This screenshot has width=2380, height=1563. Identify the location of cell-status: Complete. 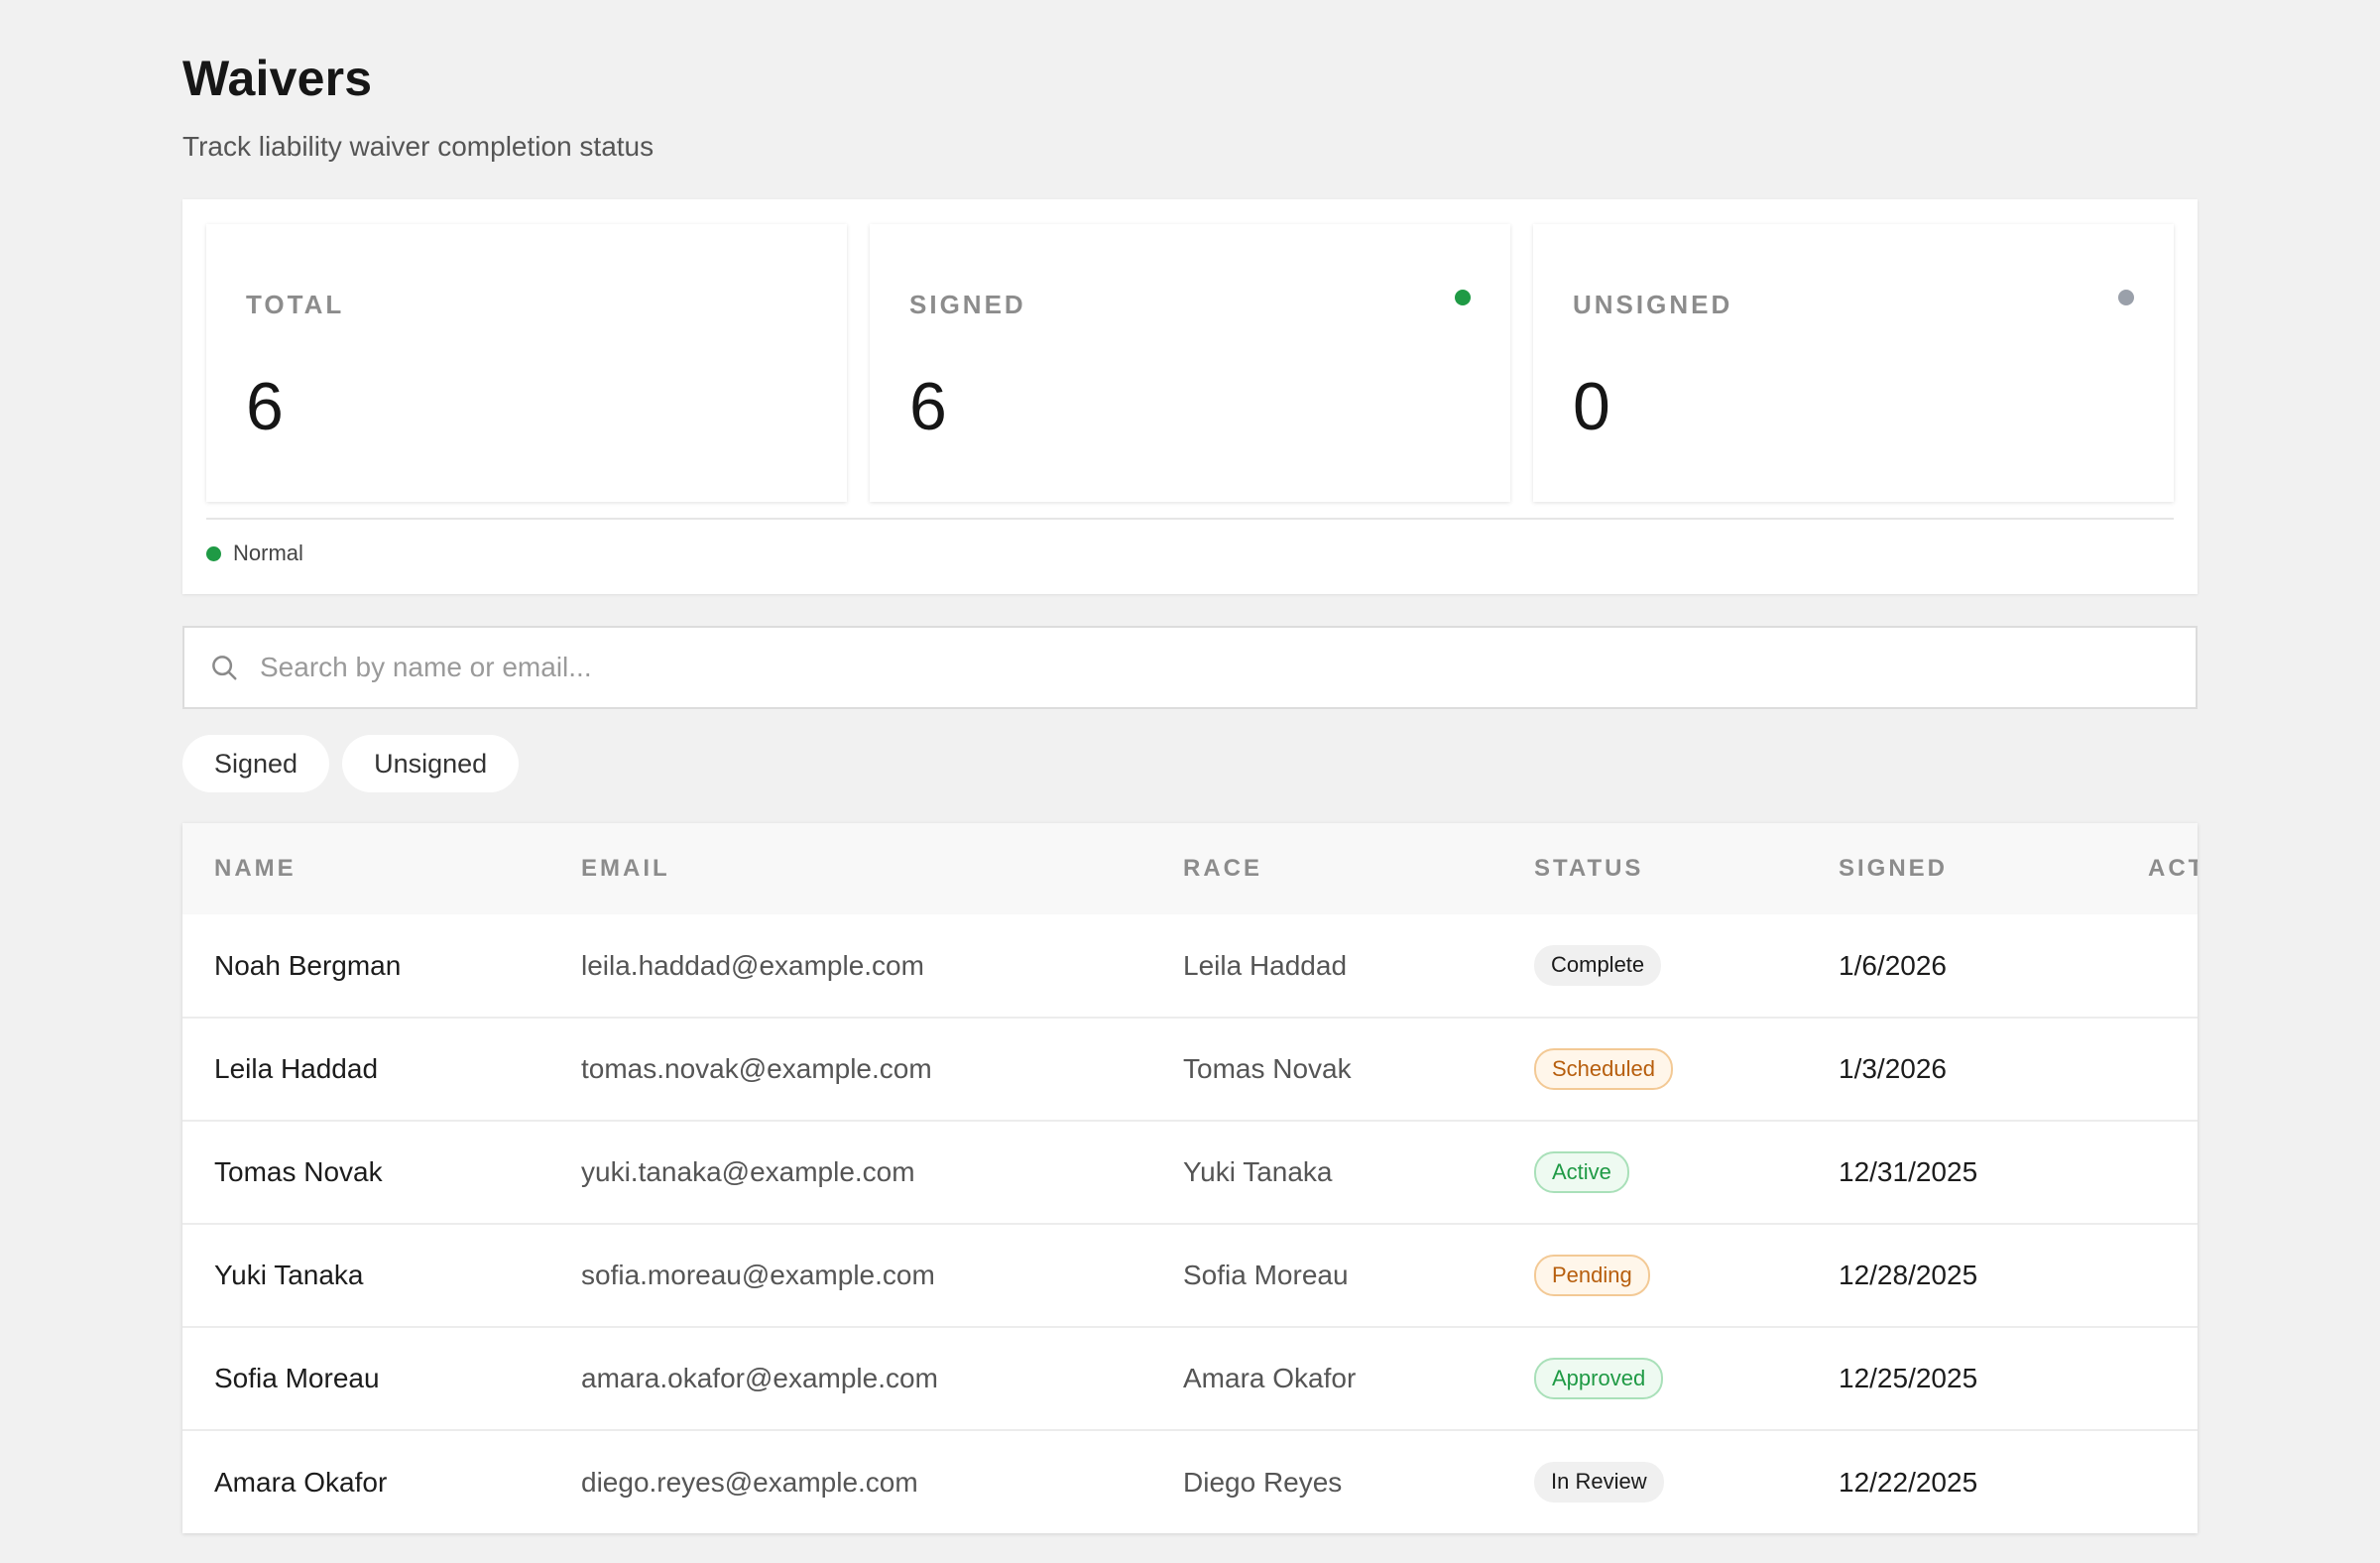
(1654, 966).